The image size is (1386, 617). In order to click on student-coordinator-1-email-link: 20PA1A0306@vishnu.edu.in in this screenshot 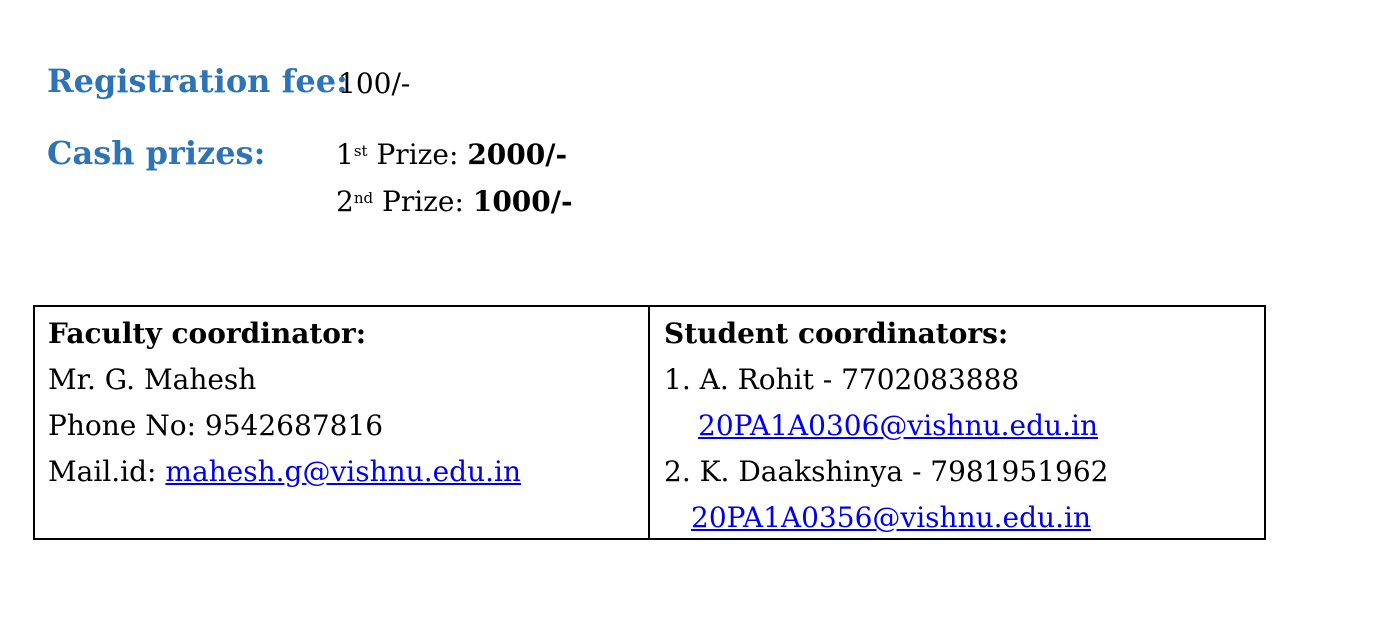, I will do `click(898, 425)`.